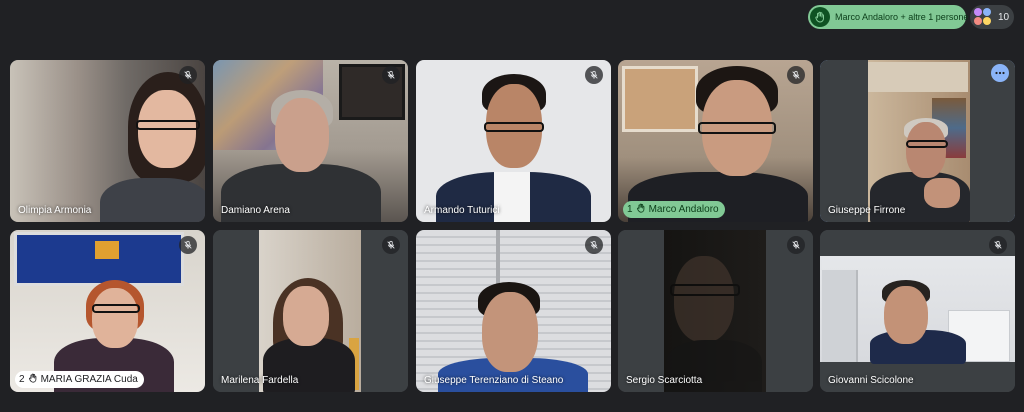  Describe the element at coordinates (255, 210) in the screenshot. I see `participant-name: Damiano Arena` at that location.